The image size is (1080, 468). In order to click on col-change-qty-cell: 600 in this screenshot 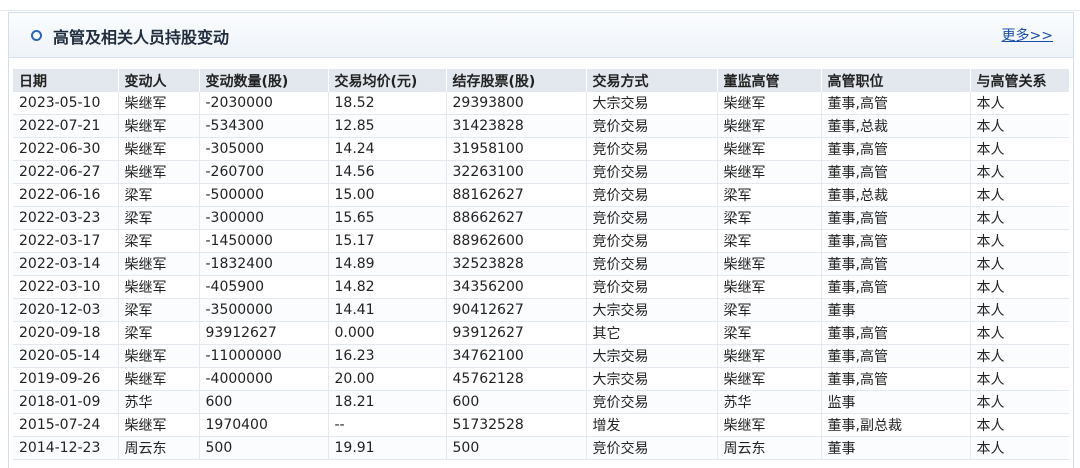, I will do `click(264, 402)`.